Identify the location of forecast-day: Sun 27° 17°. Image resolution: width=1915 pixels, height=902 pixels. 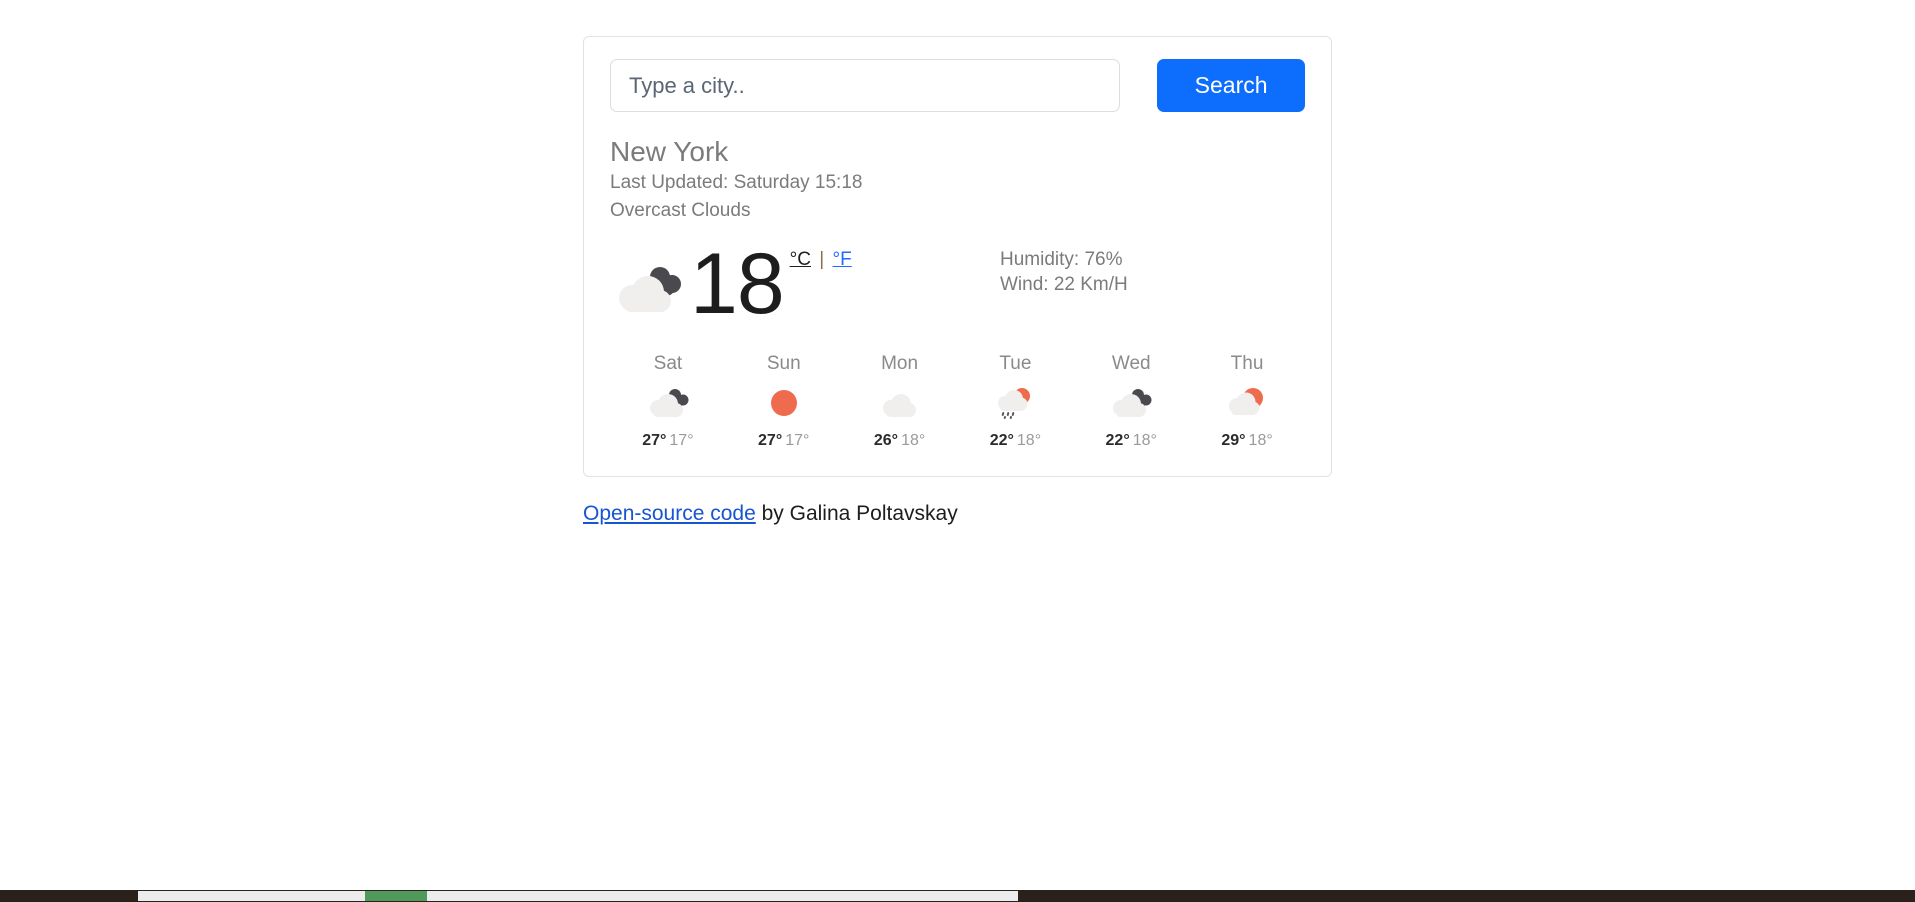
(784, 401).